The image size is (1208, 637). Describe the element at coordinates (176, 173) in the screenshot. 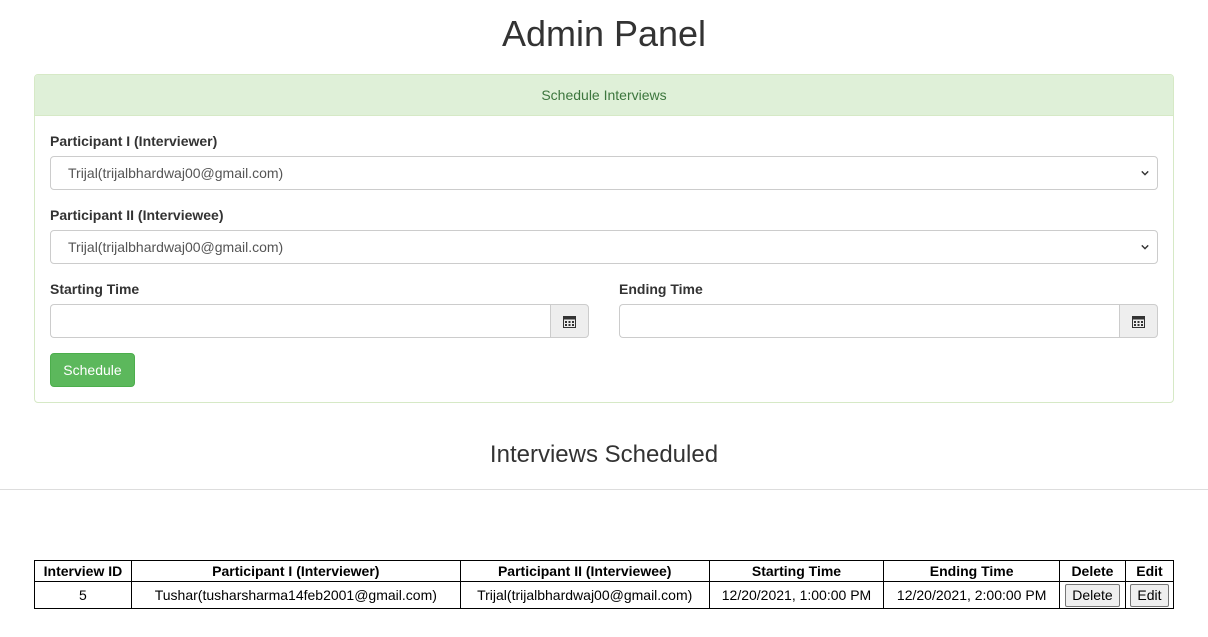

I see `participant1-selected: Trijal(trijalbhardwaj00@gmail.com)` at that location.